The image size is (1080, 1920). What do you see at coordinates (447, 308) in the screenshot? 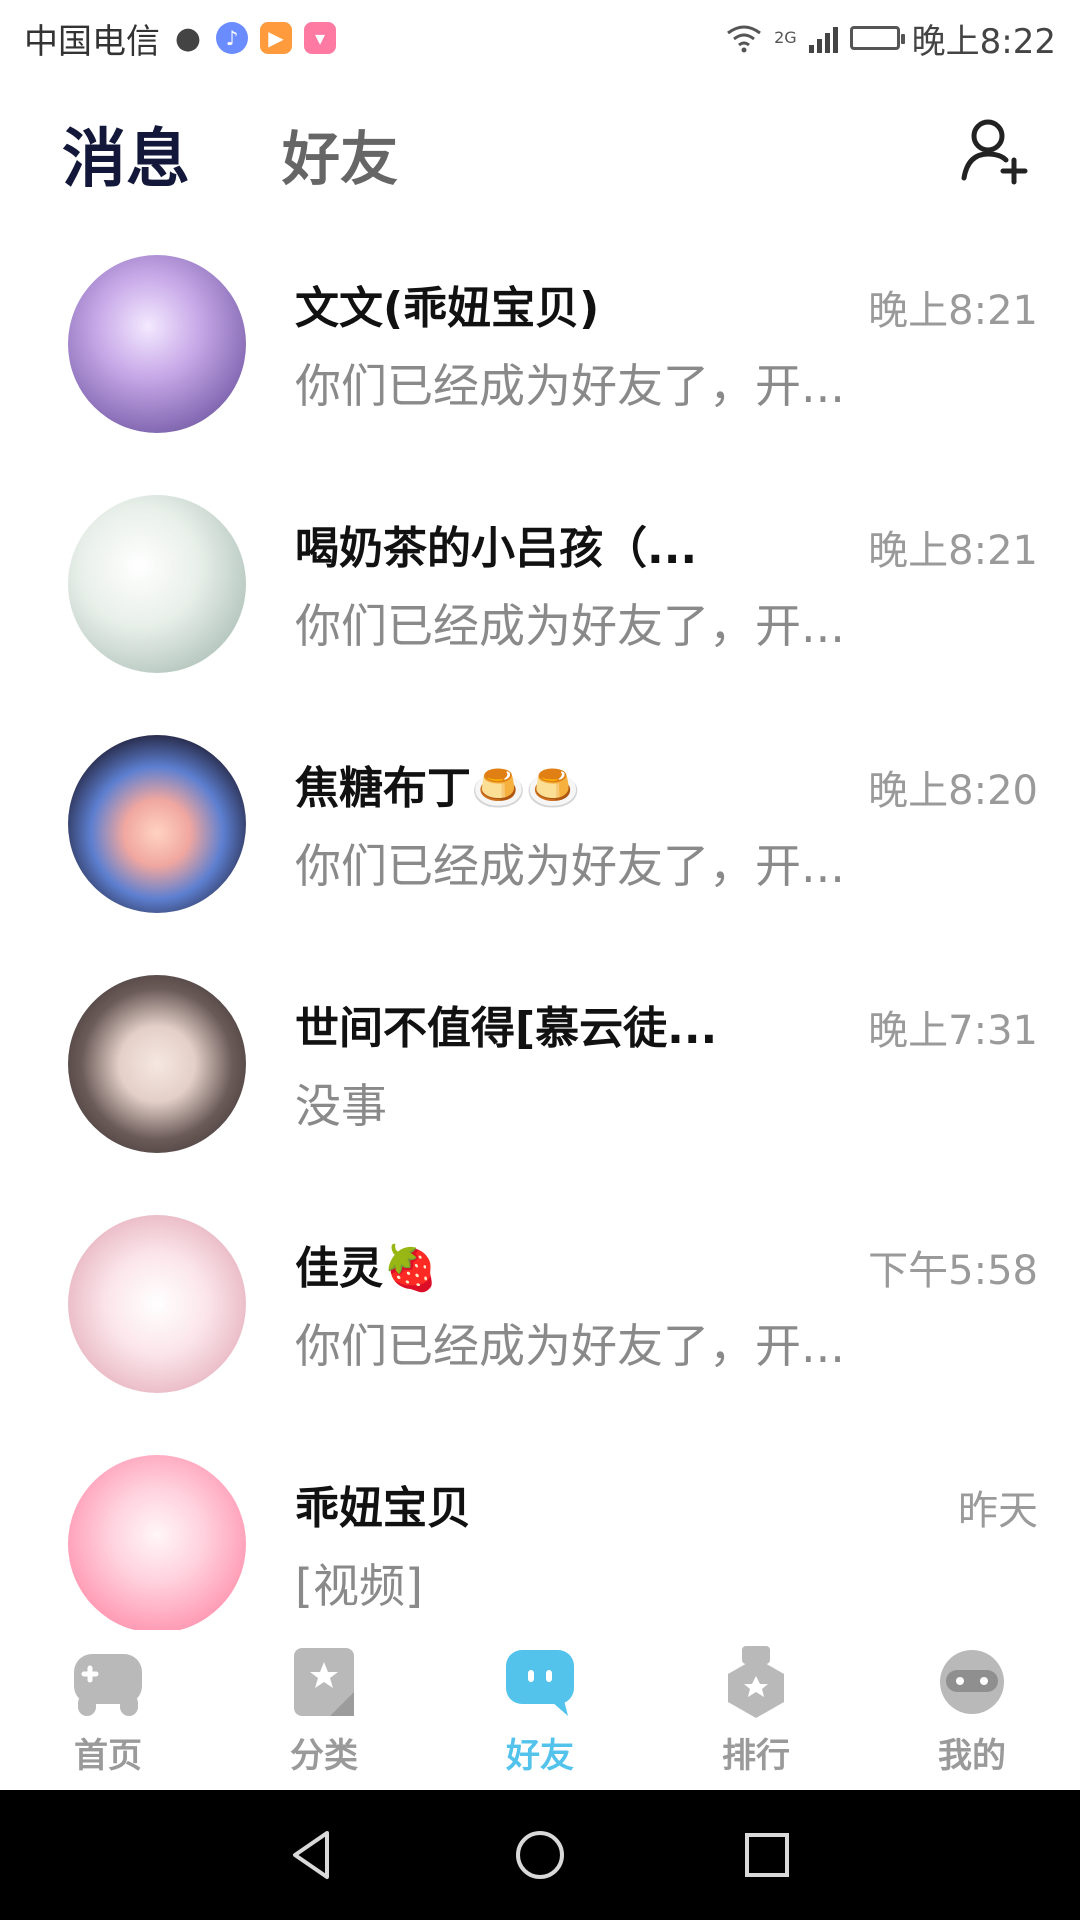
I see `contact-name: 文文(乖妞宝贝)` at bounding box center [447, 308].